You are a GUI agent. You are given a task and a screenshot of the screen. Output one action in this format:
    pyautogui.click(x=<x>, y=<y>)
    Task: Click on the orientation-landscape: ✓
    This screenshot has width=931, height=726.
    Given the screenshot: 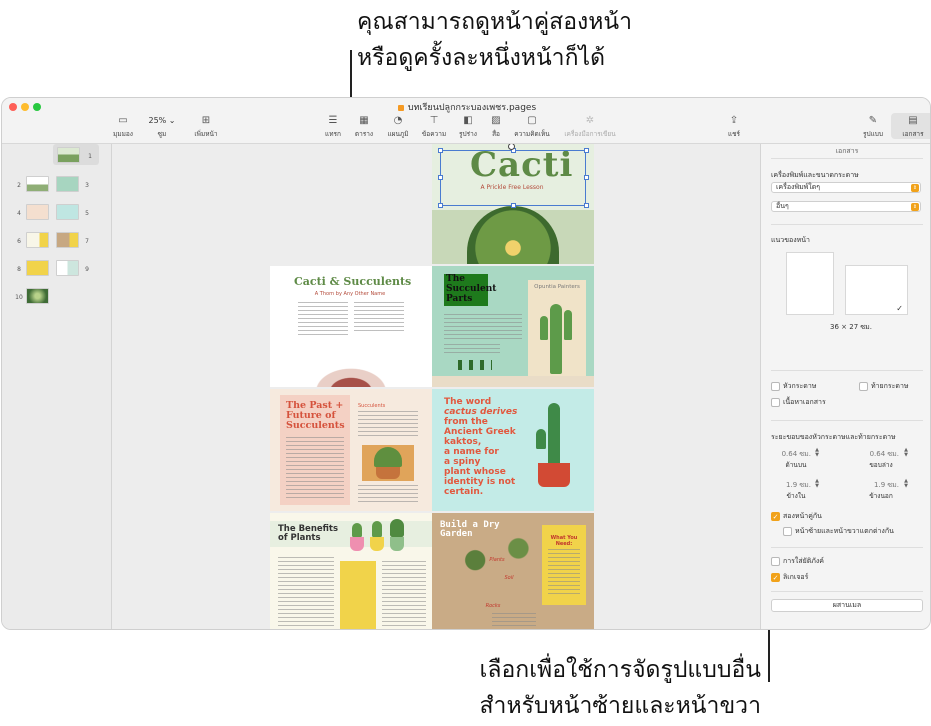 What is the action you would take?
    pyautogui.click(x=876, y=290)
    